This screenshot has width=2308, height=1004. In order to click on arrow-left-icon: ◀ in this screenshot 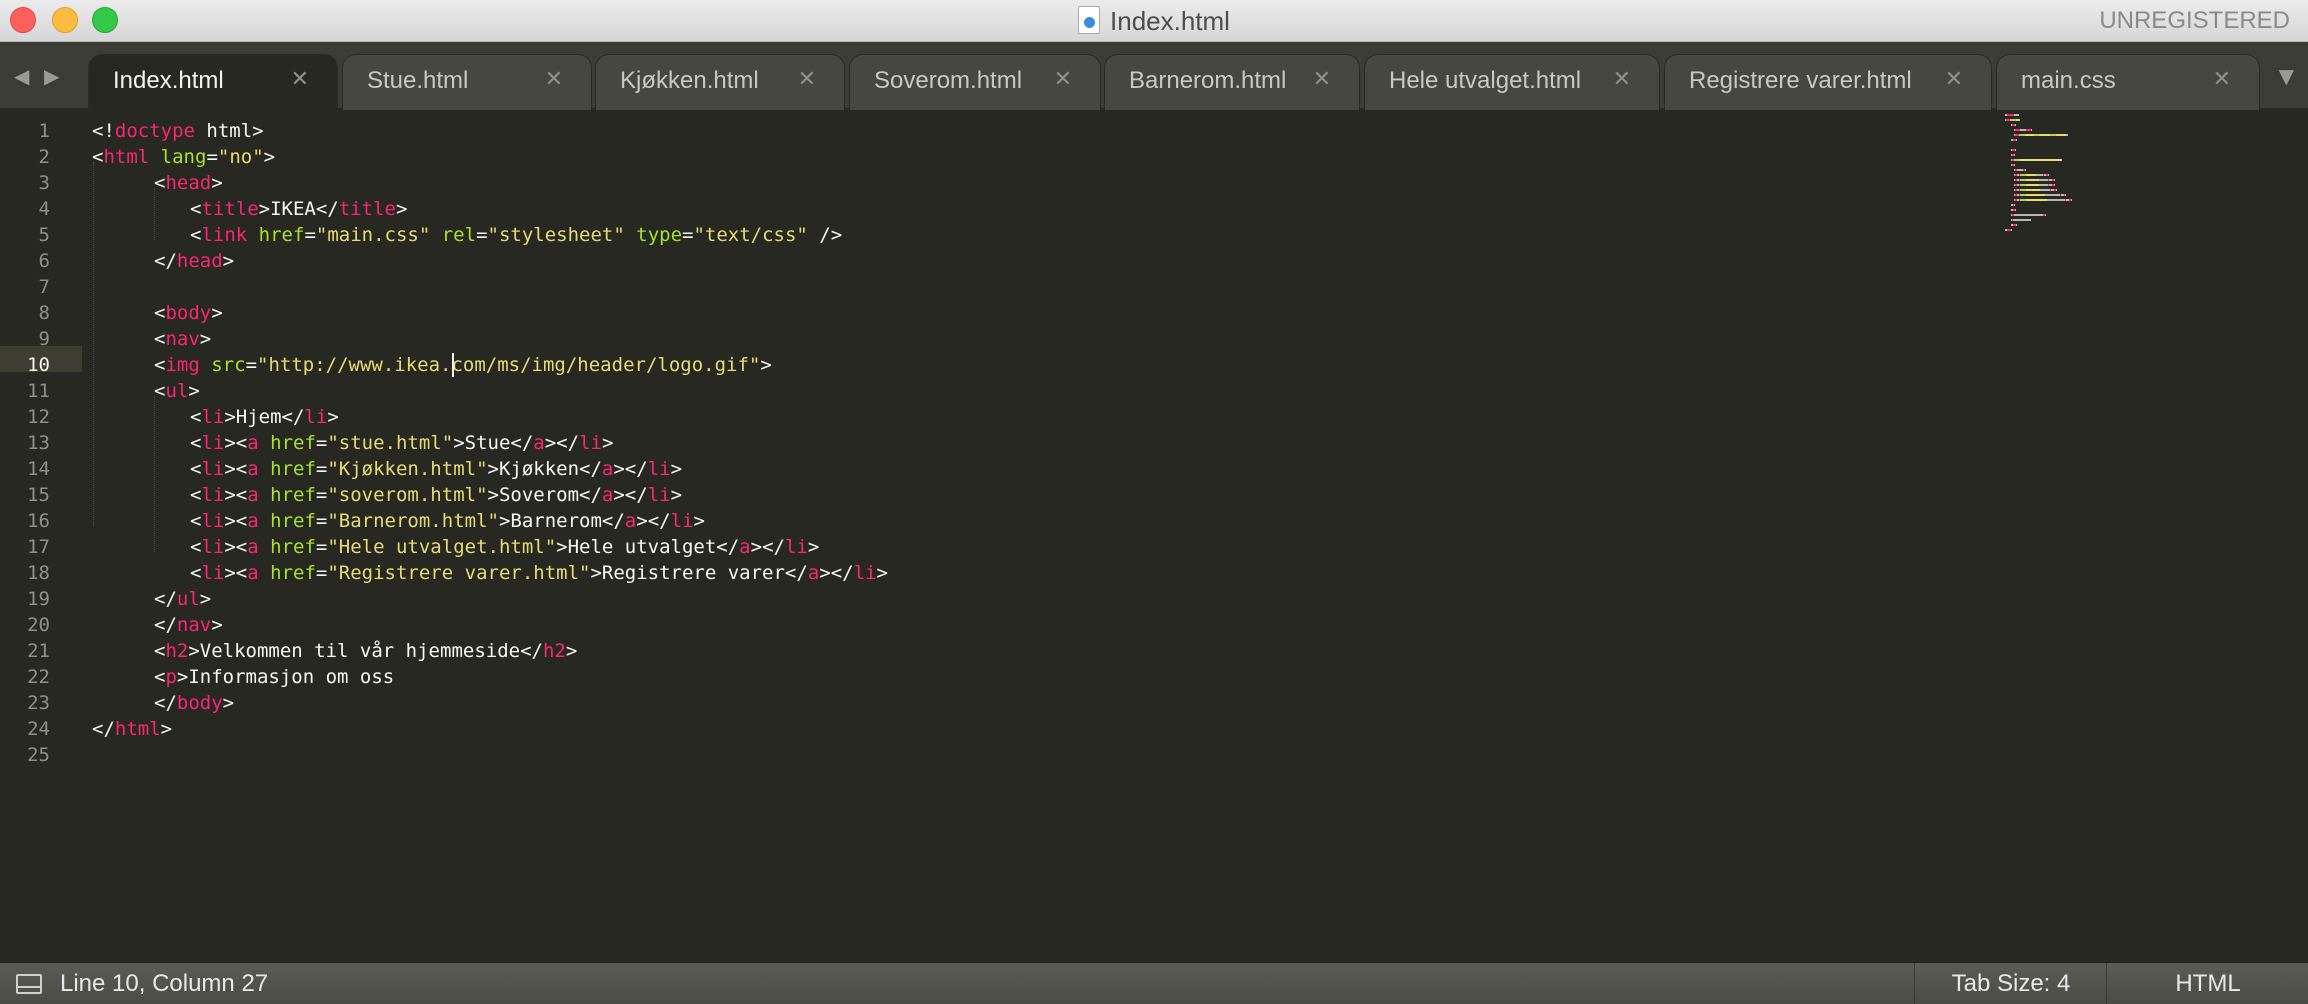, I will do `click(21, 76)`.